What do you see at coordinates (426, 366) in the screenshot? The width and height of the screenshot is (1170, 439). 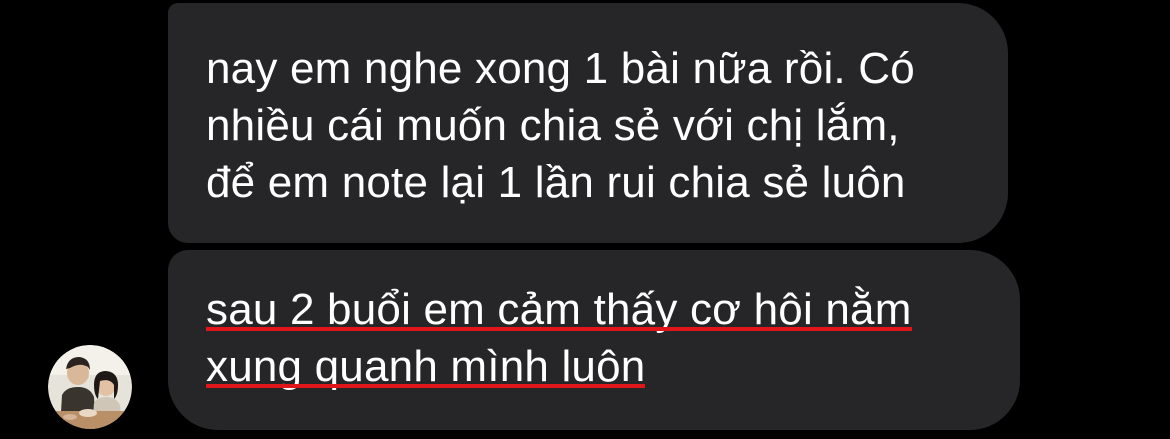 I see `underlined-message-line: xung quanh mình luôn` at bounding box center [426, 366].